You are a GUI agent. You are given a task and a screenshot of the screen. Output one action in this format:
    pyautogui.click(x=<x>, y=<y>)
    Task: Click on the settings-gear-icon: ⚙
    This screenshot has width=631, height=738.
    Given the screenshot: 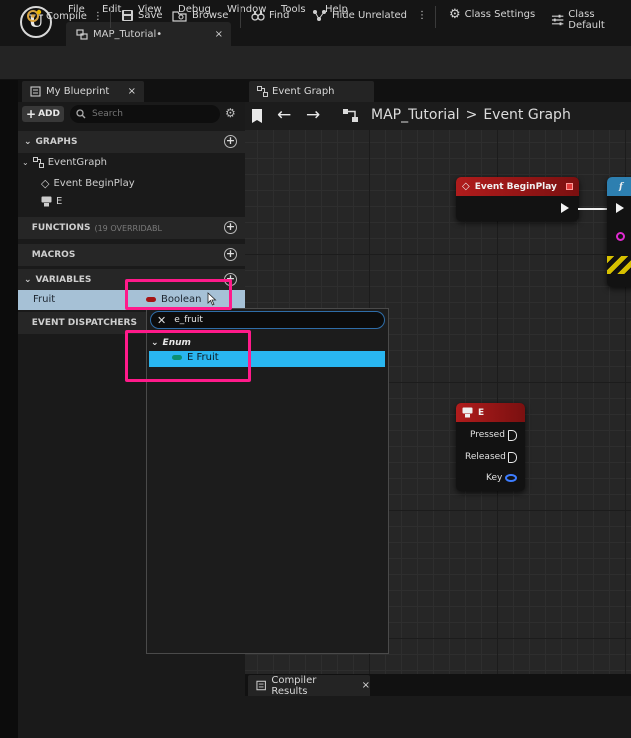 What is the action you would take?
    pyautogui.click(x=230, y=113)
    